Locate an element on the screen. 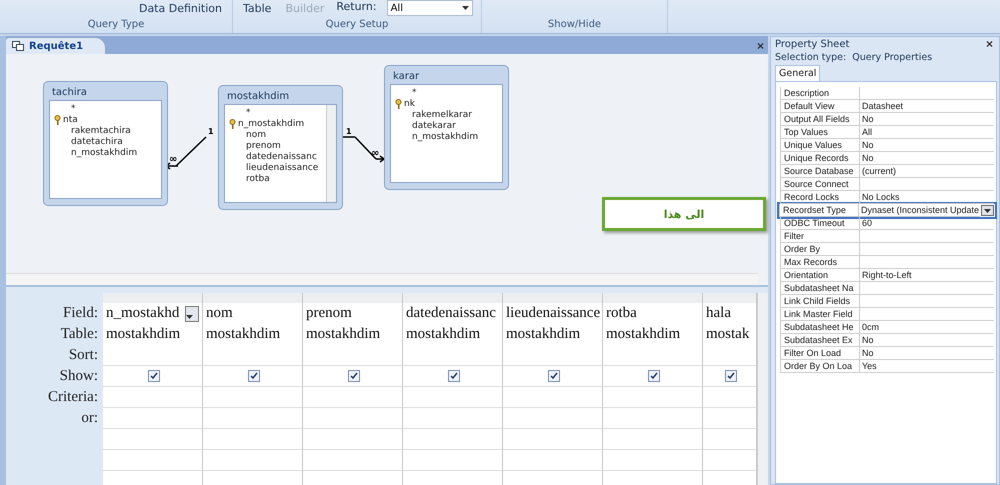 The height and width of the screenshot is (485, 1000). table-box: tachira * nta rakemtachira datetachira n_mostakhdim is located at coordinates (105, 143).